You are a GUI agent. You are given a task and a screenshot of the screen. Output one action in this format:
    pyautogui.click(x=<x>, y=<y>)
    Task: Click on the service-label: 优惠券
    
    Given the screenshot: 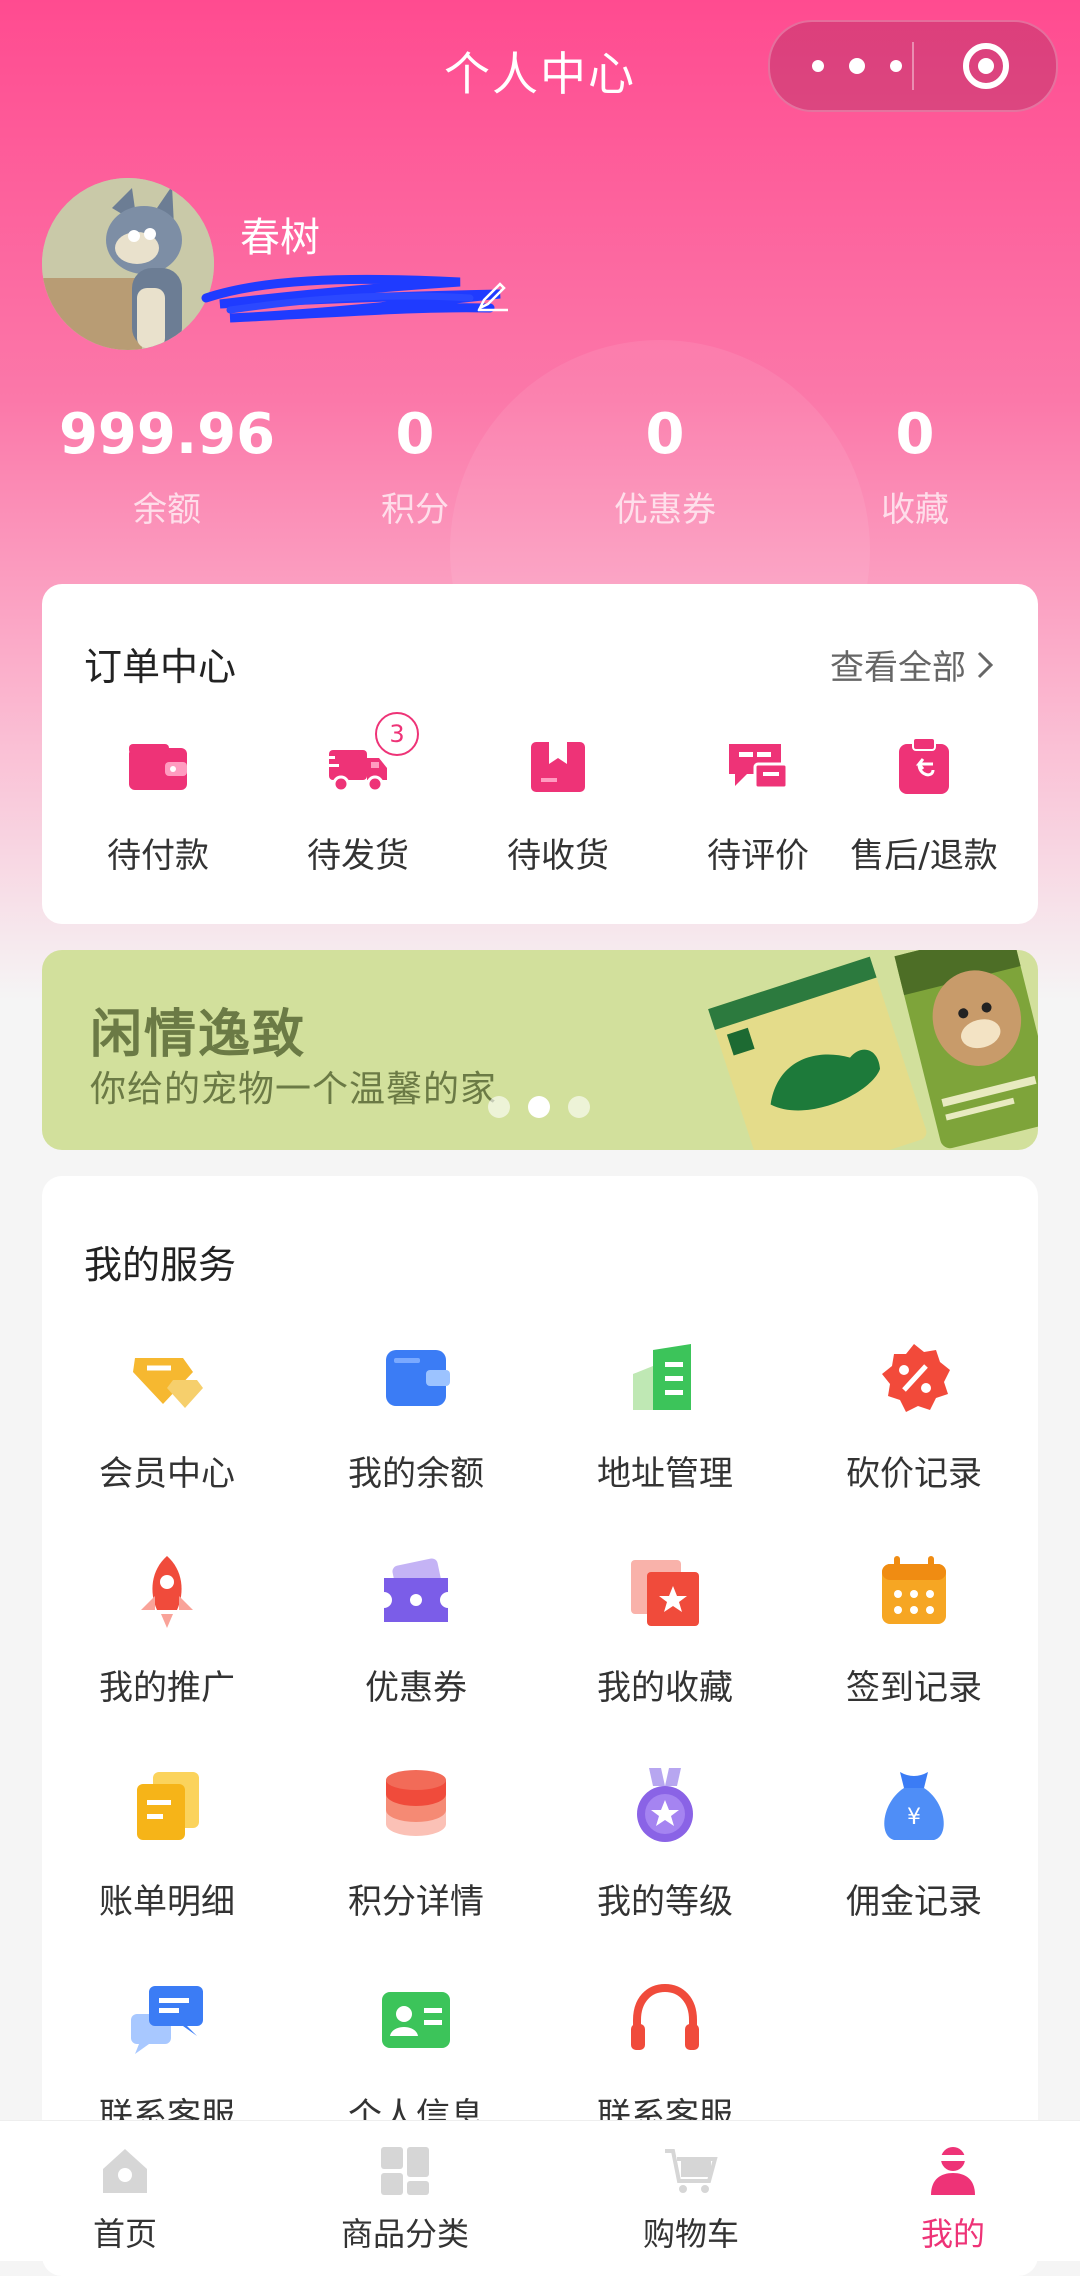 What is the action you would take?
    pyautogui.click(x=416, y=1688)
    